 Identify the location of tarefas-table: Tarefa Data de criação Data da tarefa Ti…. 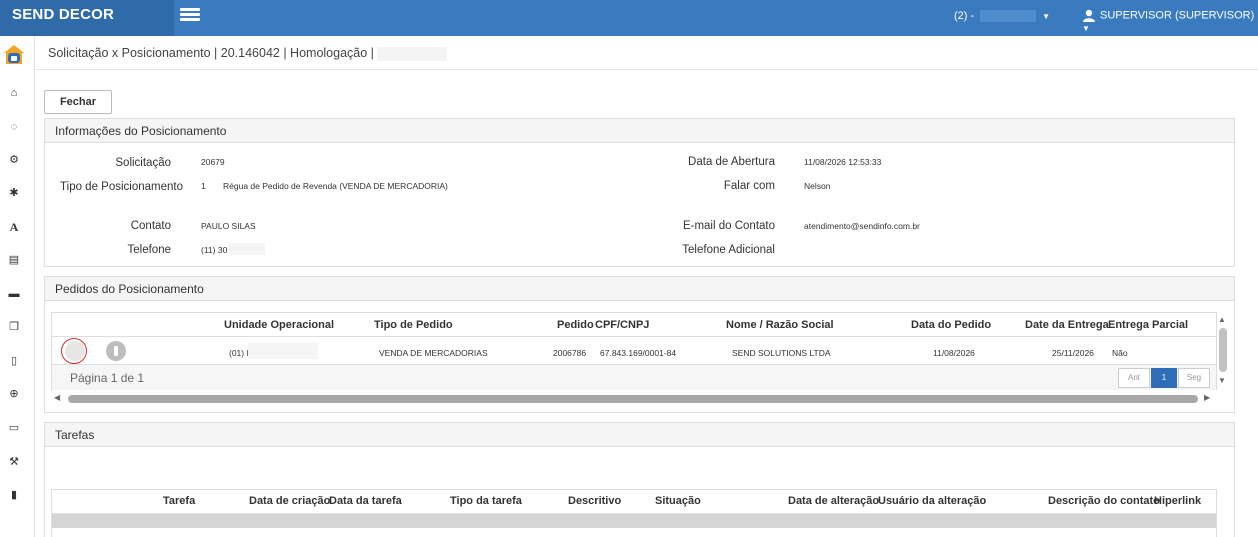
(634, 513).